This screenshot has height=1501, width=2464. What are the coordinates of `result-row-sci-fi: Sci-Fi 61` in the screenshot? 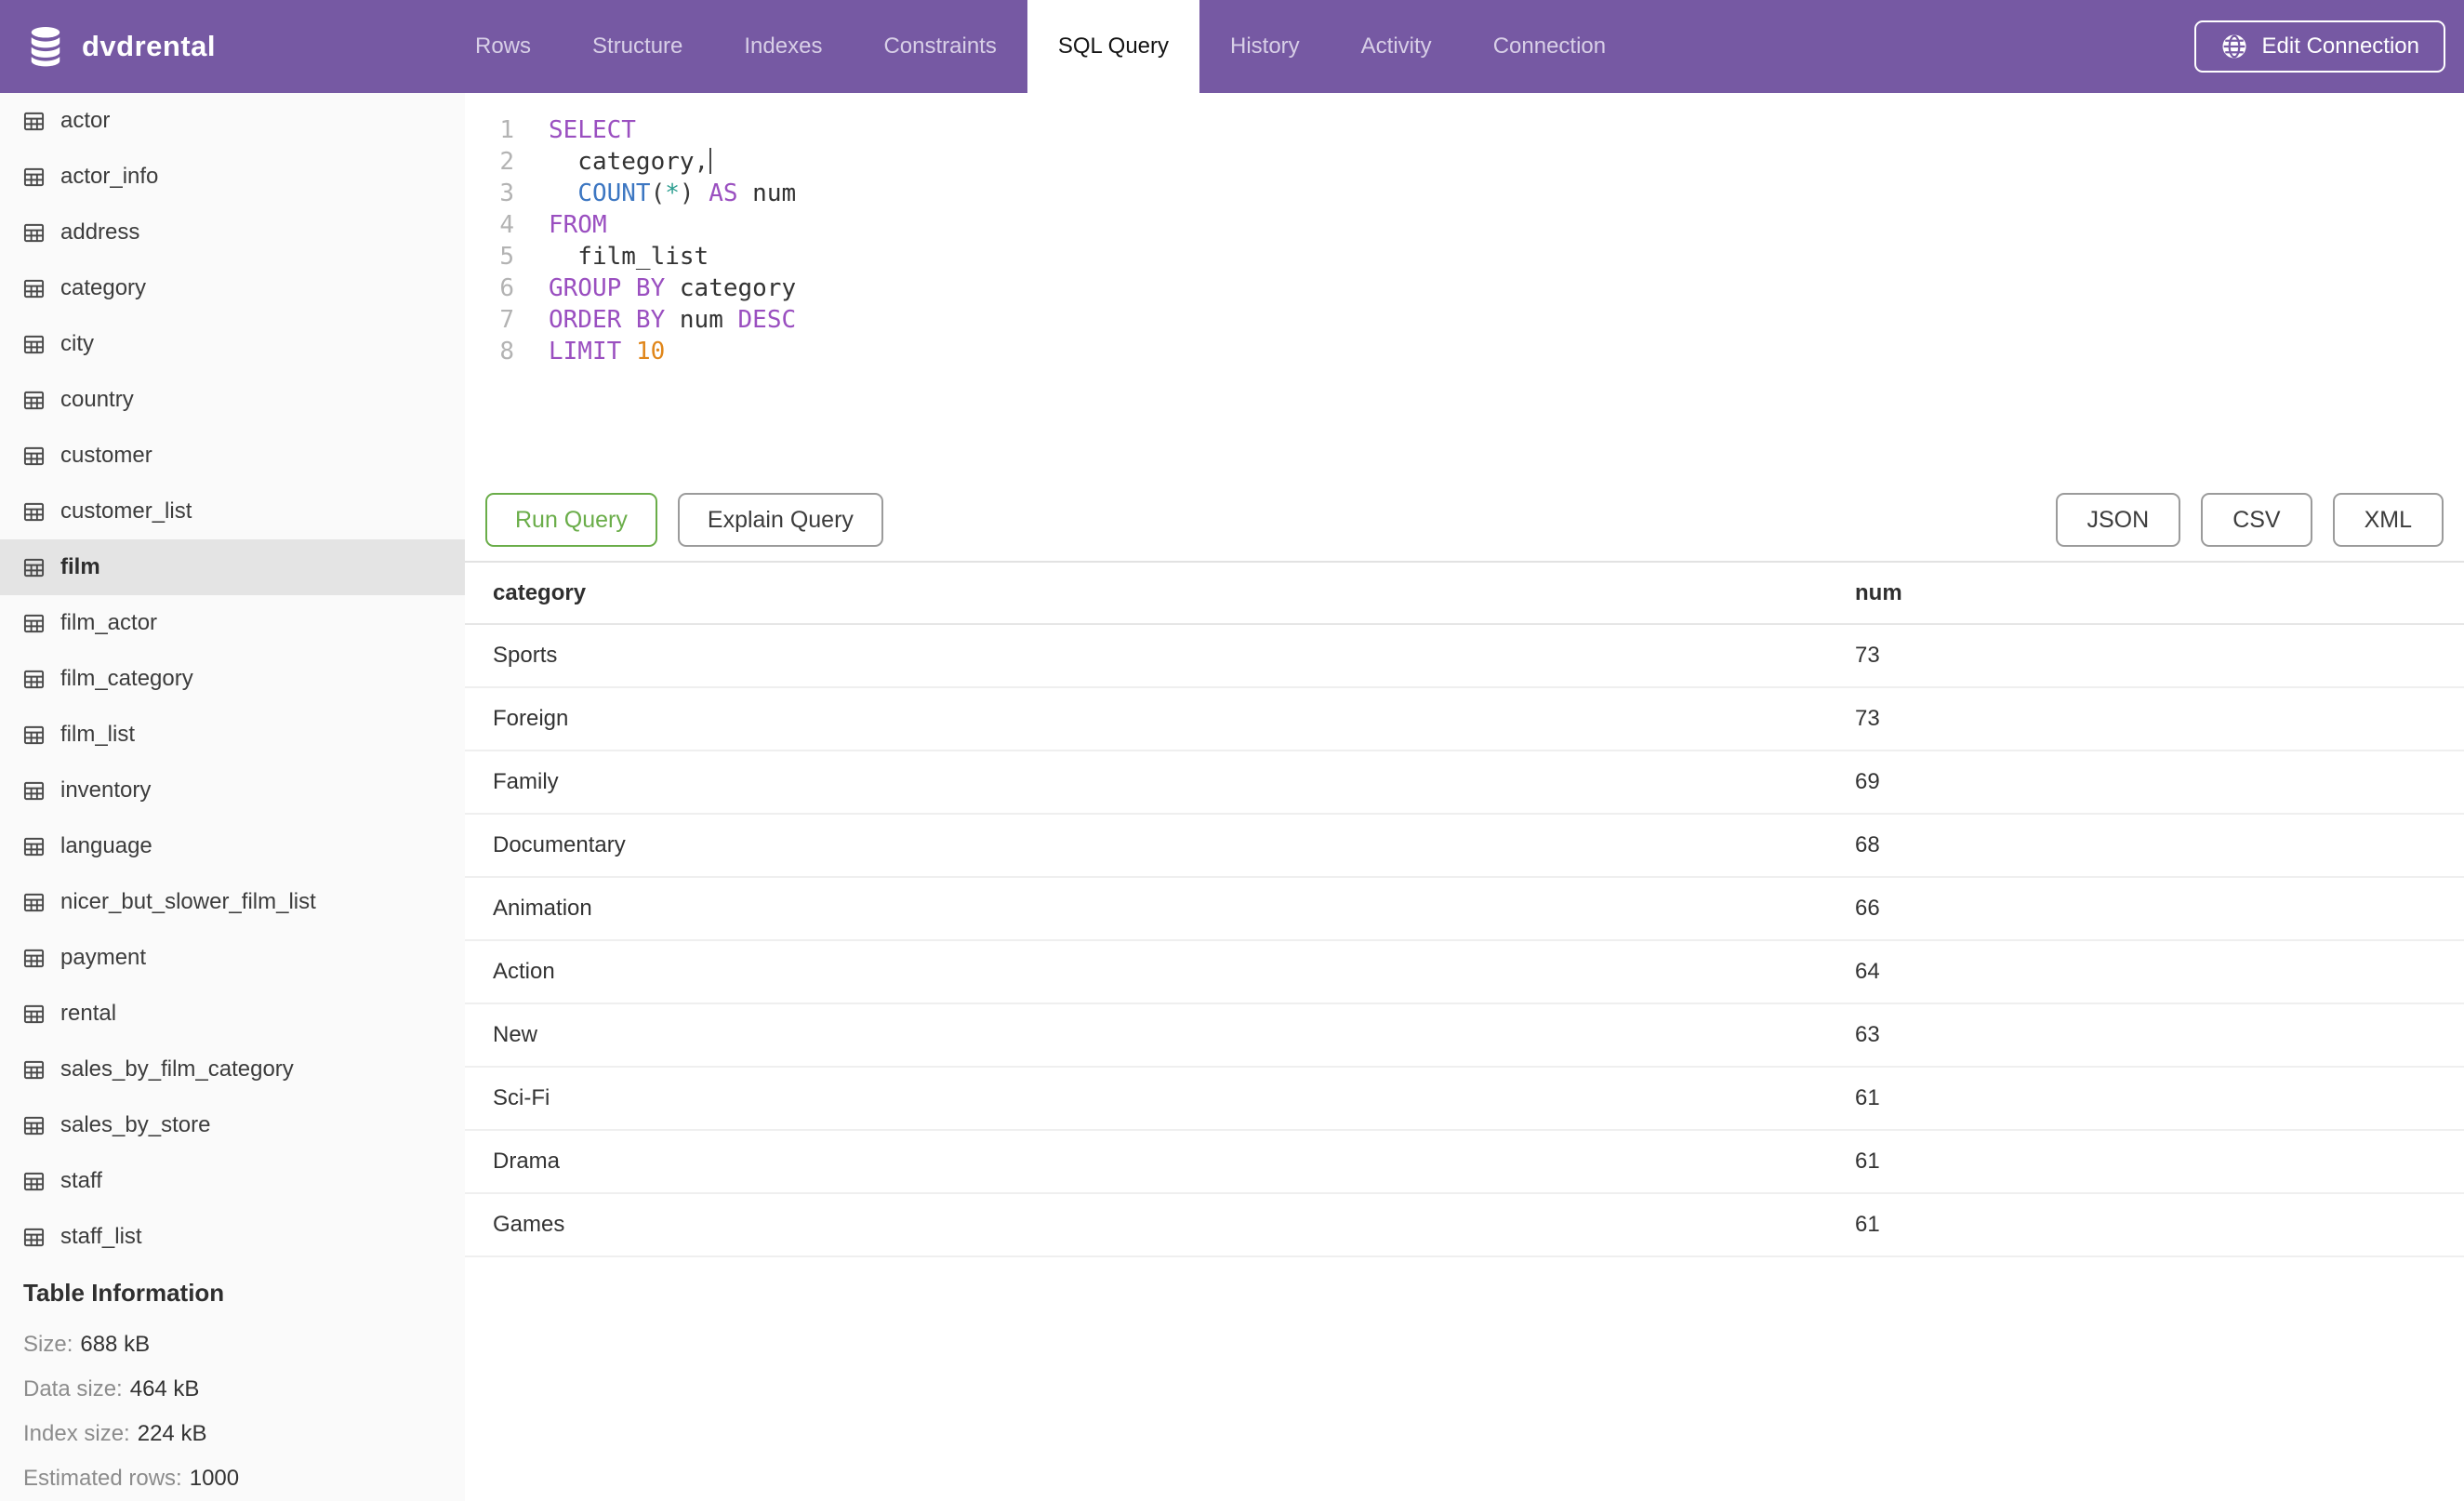 It's located at (1464, 1099).